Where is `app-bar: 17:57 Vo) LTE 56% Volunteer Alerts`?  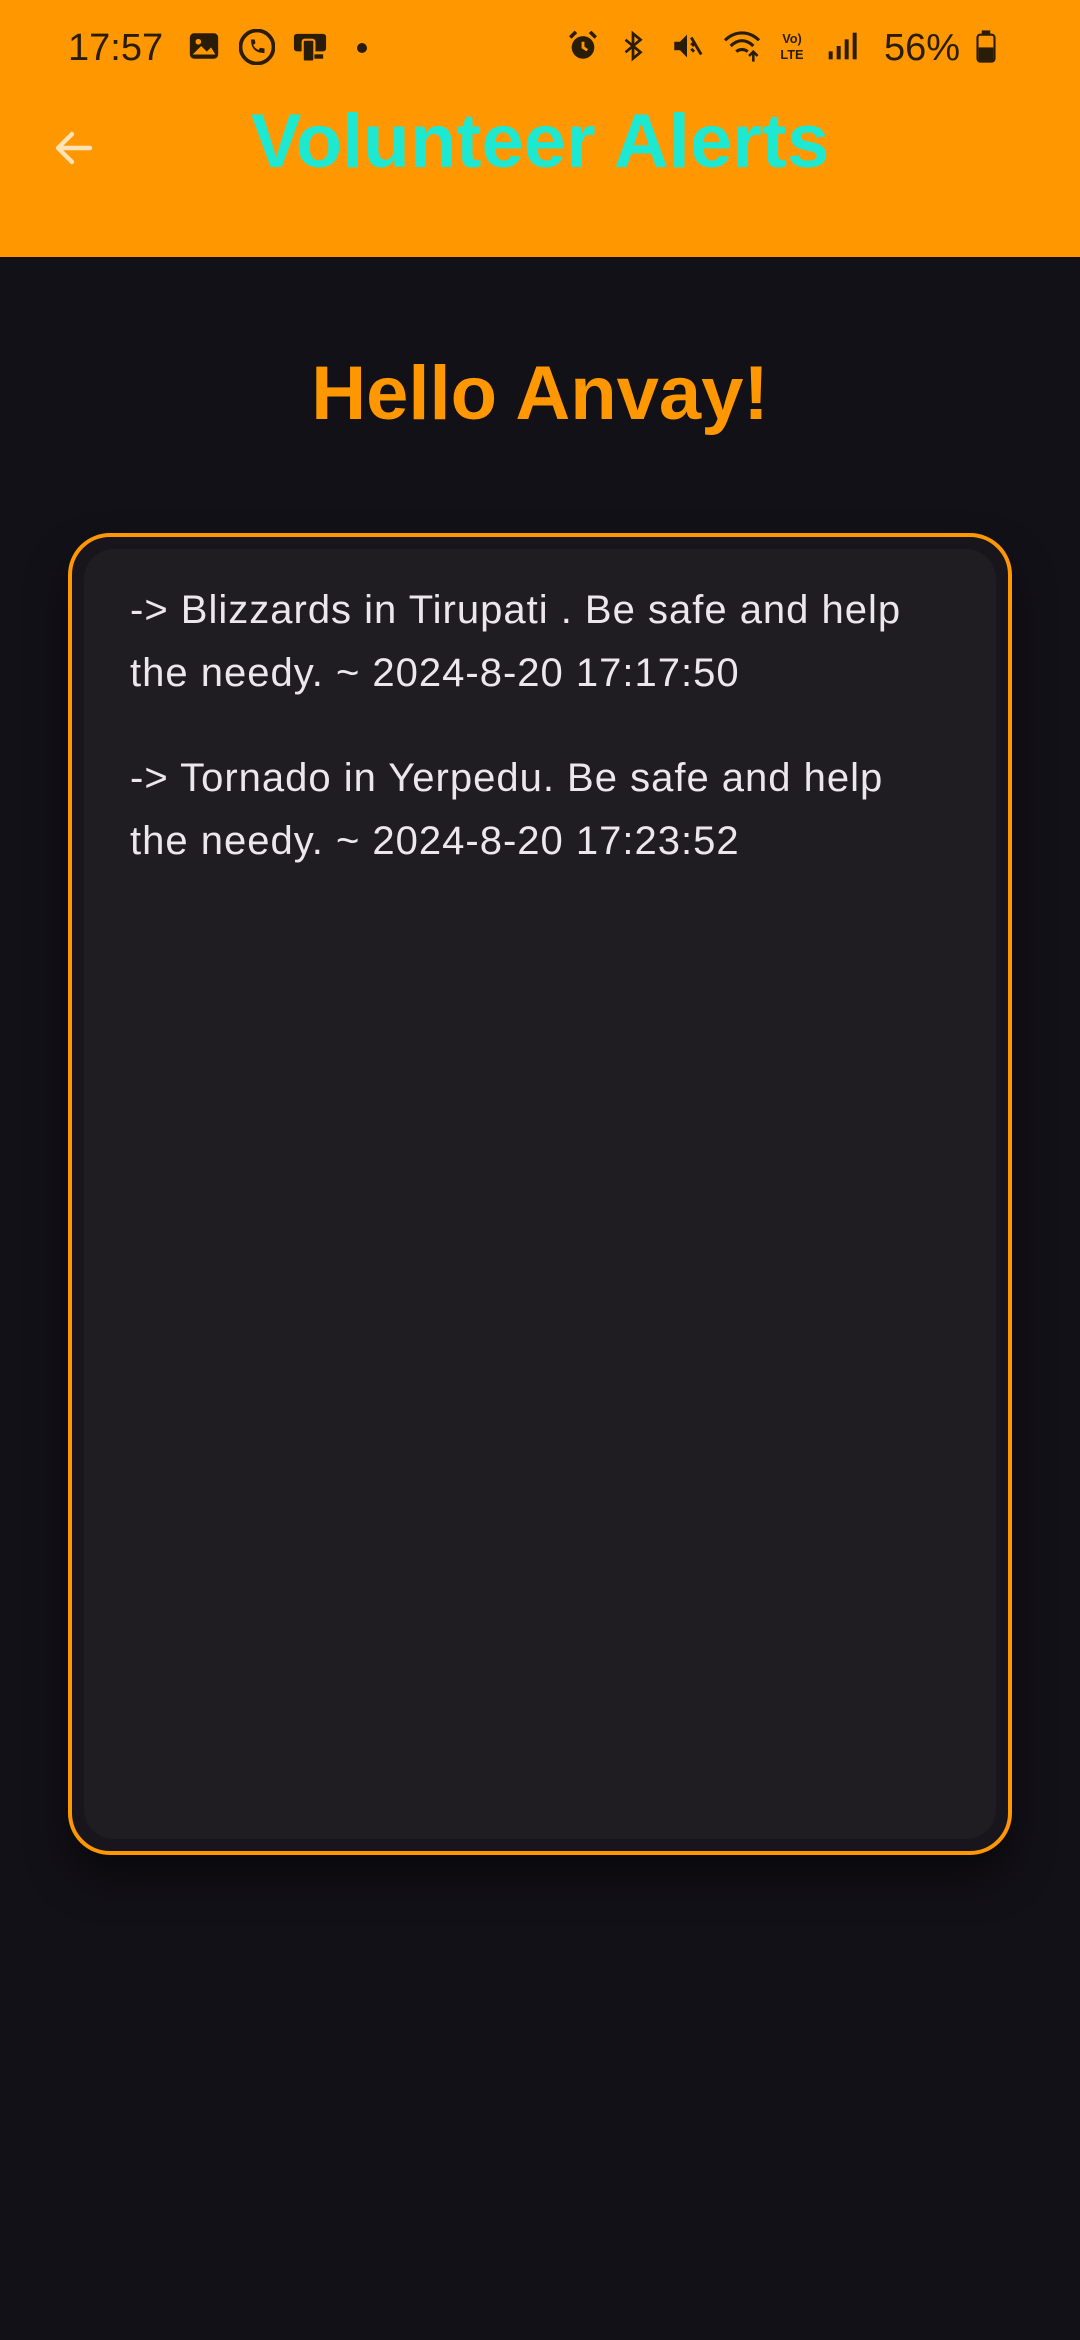
app-bar: 17:57 Vo) LTE 56% Volunteer Alerts is located at coordinates (540, 128).